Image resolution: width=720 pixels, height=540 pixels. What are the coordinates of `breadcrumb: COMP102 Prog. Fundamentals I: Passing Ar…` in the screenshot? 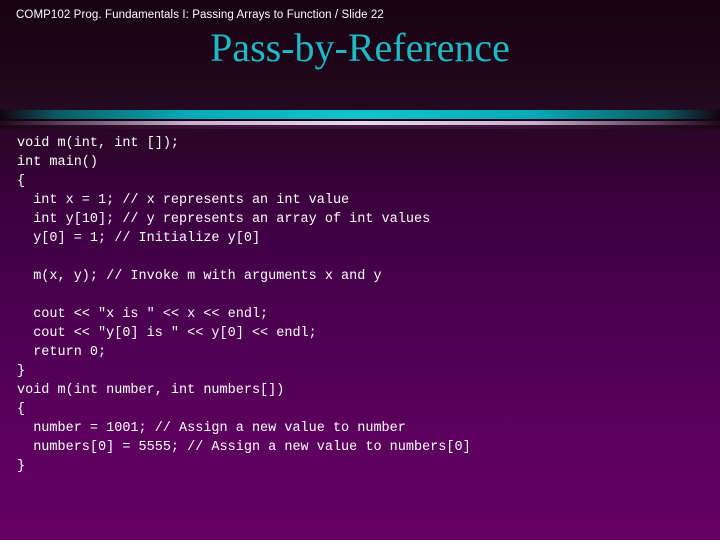 It's located at (200, 15).